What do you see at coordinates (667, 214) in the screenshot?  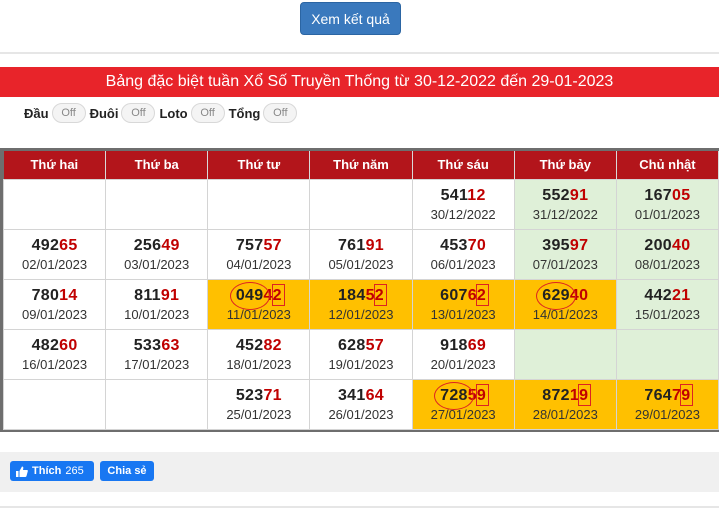 I see `result-date: 01/01/2023` at bounding box center [667, 214].